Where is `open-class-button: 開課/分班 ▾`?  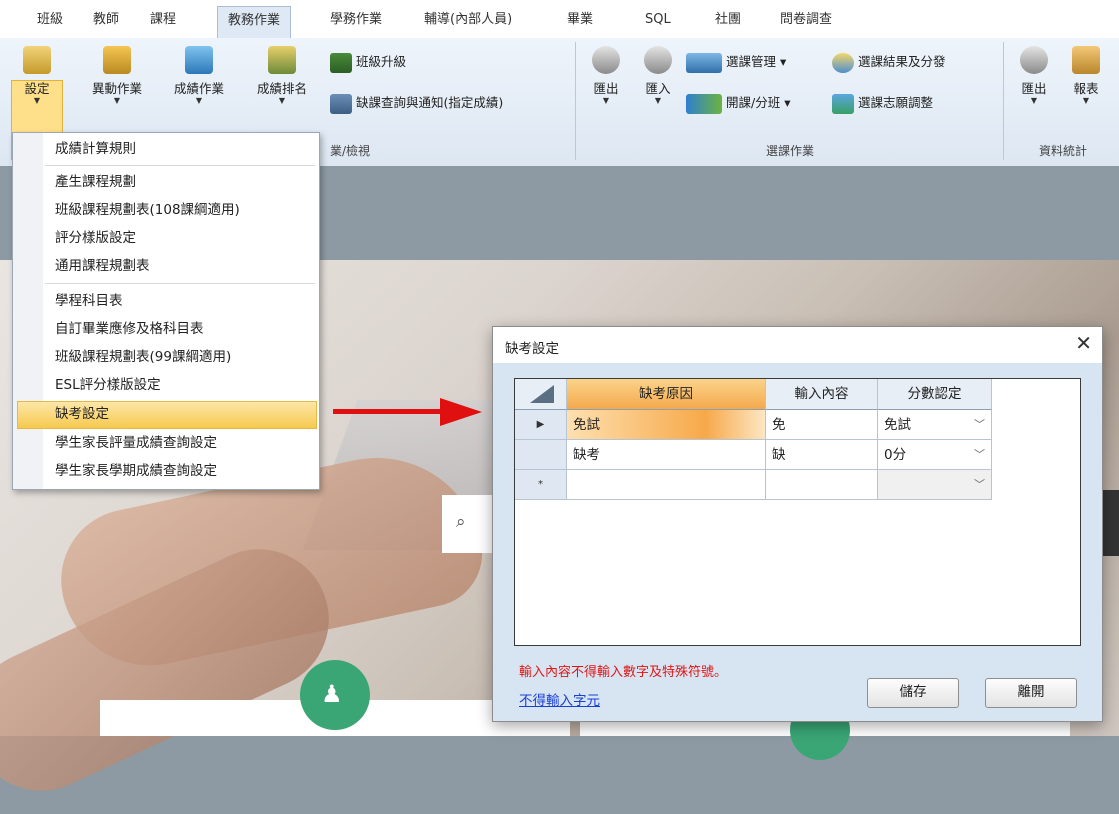
open-class-button: 開課/分班 ▾ is located at coordinates (738, 103).